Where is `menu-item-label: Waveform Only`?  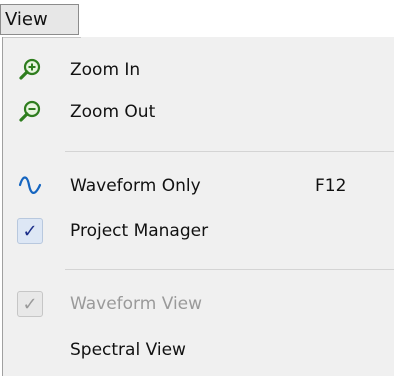
menu-item-label: Waveform Only is located at coordinates (135, 186).